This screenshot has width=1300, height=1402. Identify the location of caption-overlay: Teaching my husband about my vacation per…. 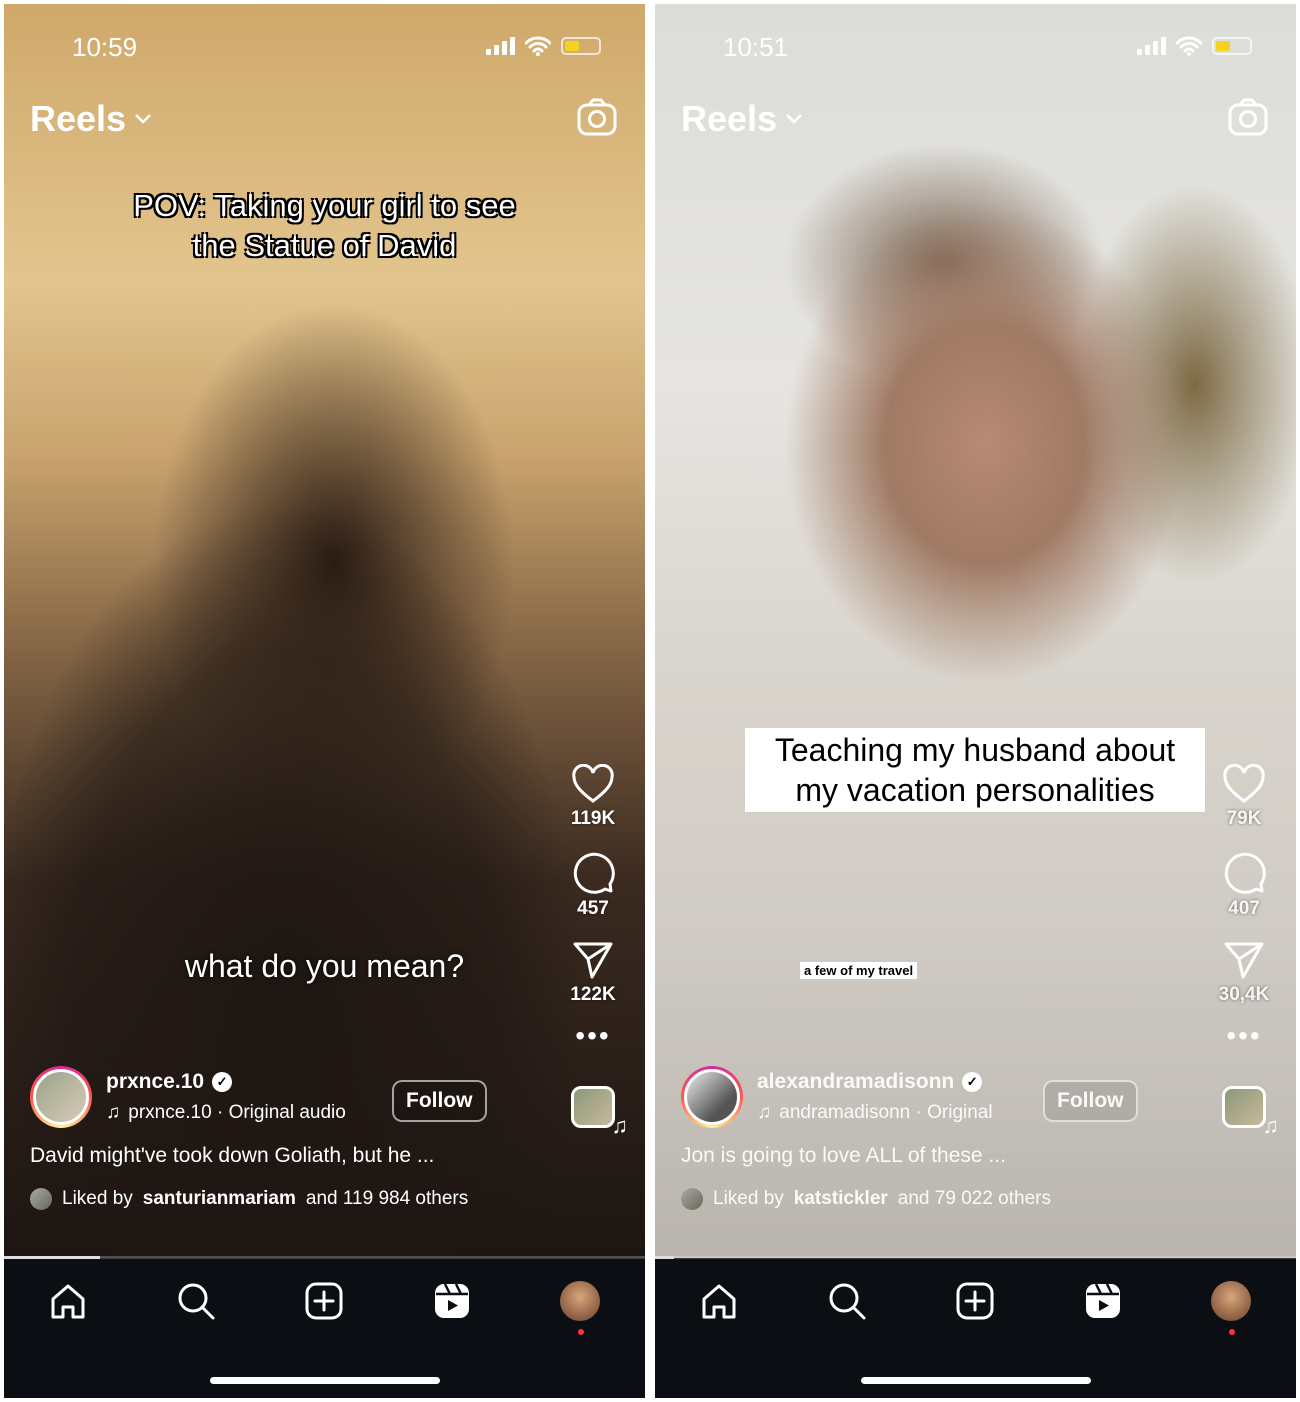
(975, 770).